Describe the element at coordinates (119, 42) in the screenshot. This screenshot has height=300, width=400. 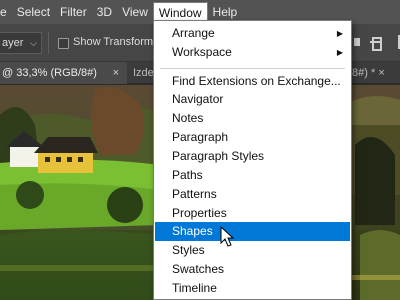
I see `show-transform-label: Show Transform C` at that location.